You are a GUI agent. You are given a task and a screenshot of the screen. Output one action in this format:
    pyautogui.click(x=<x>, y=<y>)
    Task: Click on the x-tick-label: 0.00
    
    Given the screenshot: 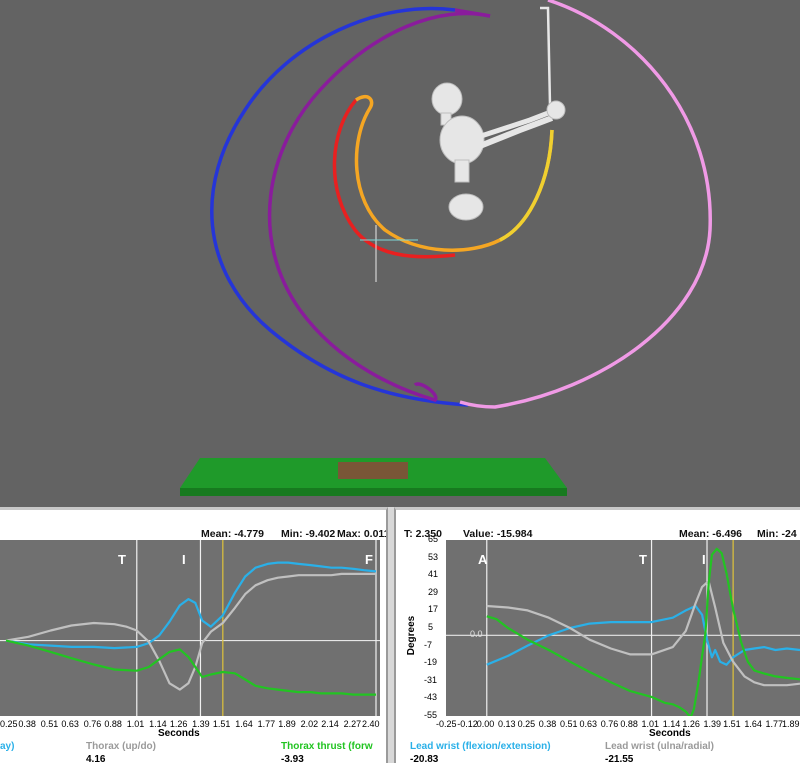 What is the action you would take?
    pyautogui.click(x=485, y=724)
    